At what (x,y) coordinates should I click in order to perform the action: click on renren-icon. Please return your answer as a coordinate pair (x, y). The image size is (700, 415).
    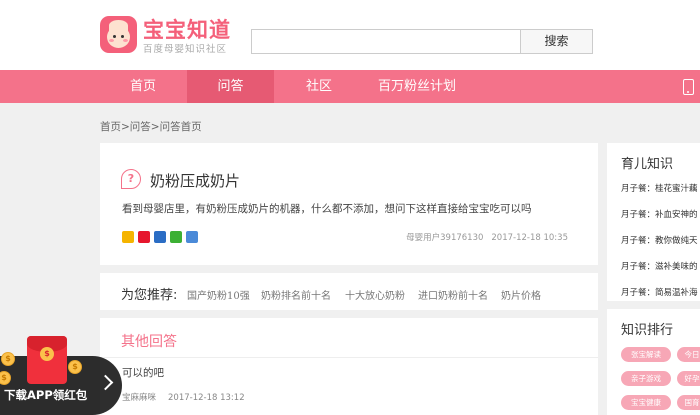
    Looking at the image, I should click on (160, 237).